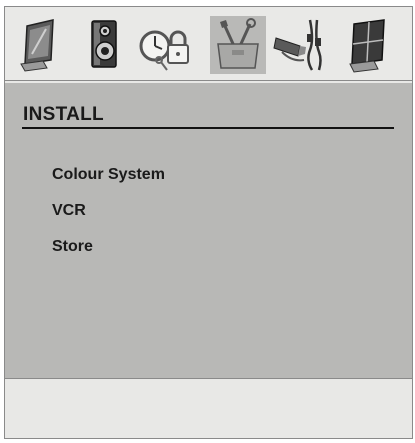 The image size is (415, 443). What do you see at coordinates (69, 211) in the screenshot?
I see `menu-item-vcr: VCR` at bounding box center [69, 211].